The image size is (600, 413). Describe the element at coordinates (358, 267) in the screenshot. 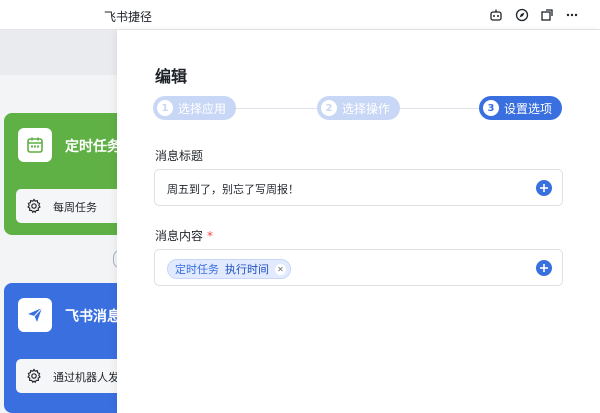

I see `message-content-input: 定时任务 执行时间 ✕` at that location.